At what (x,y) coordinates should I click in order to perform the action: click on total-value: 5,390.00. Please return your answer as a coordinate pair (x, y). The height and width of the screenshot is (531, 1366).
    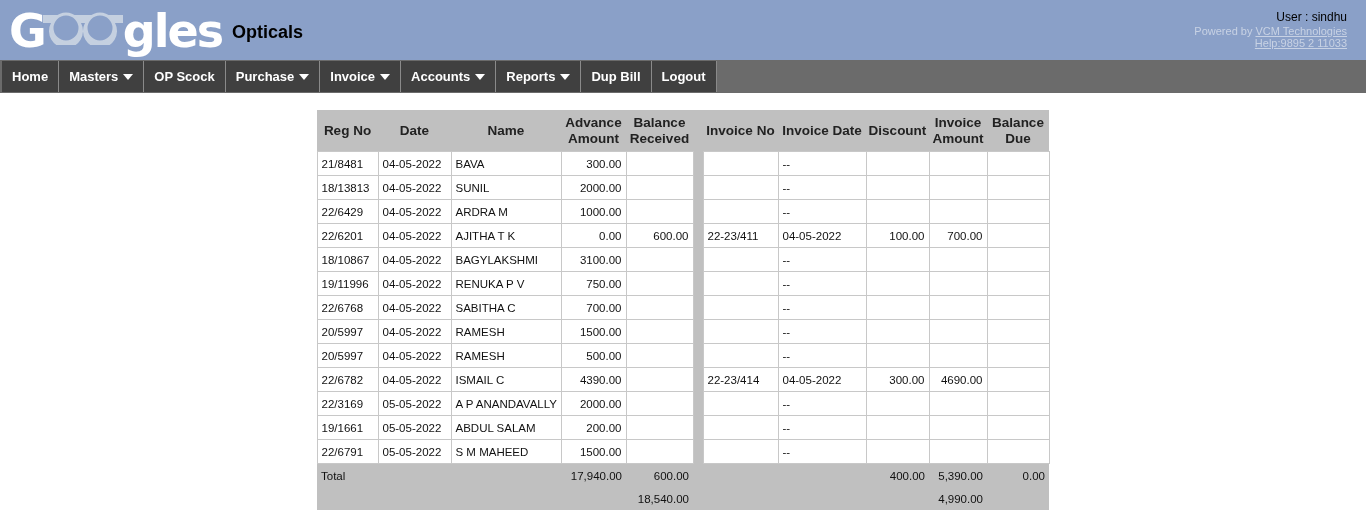
    Looking at the image, I should click on (960, 475).